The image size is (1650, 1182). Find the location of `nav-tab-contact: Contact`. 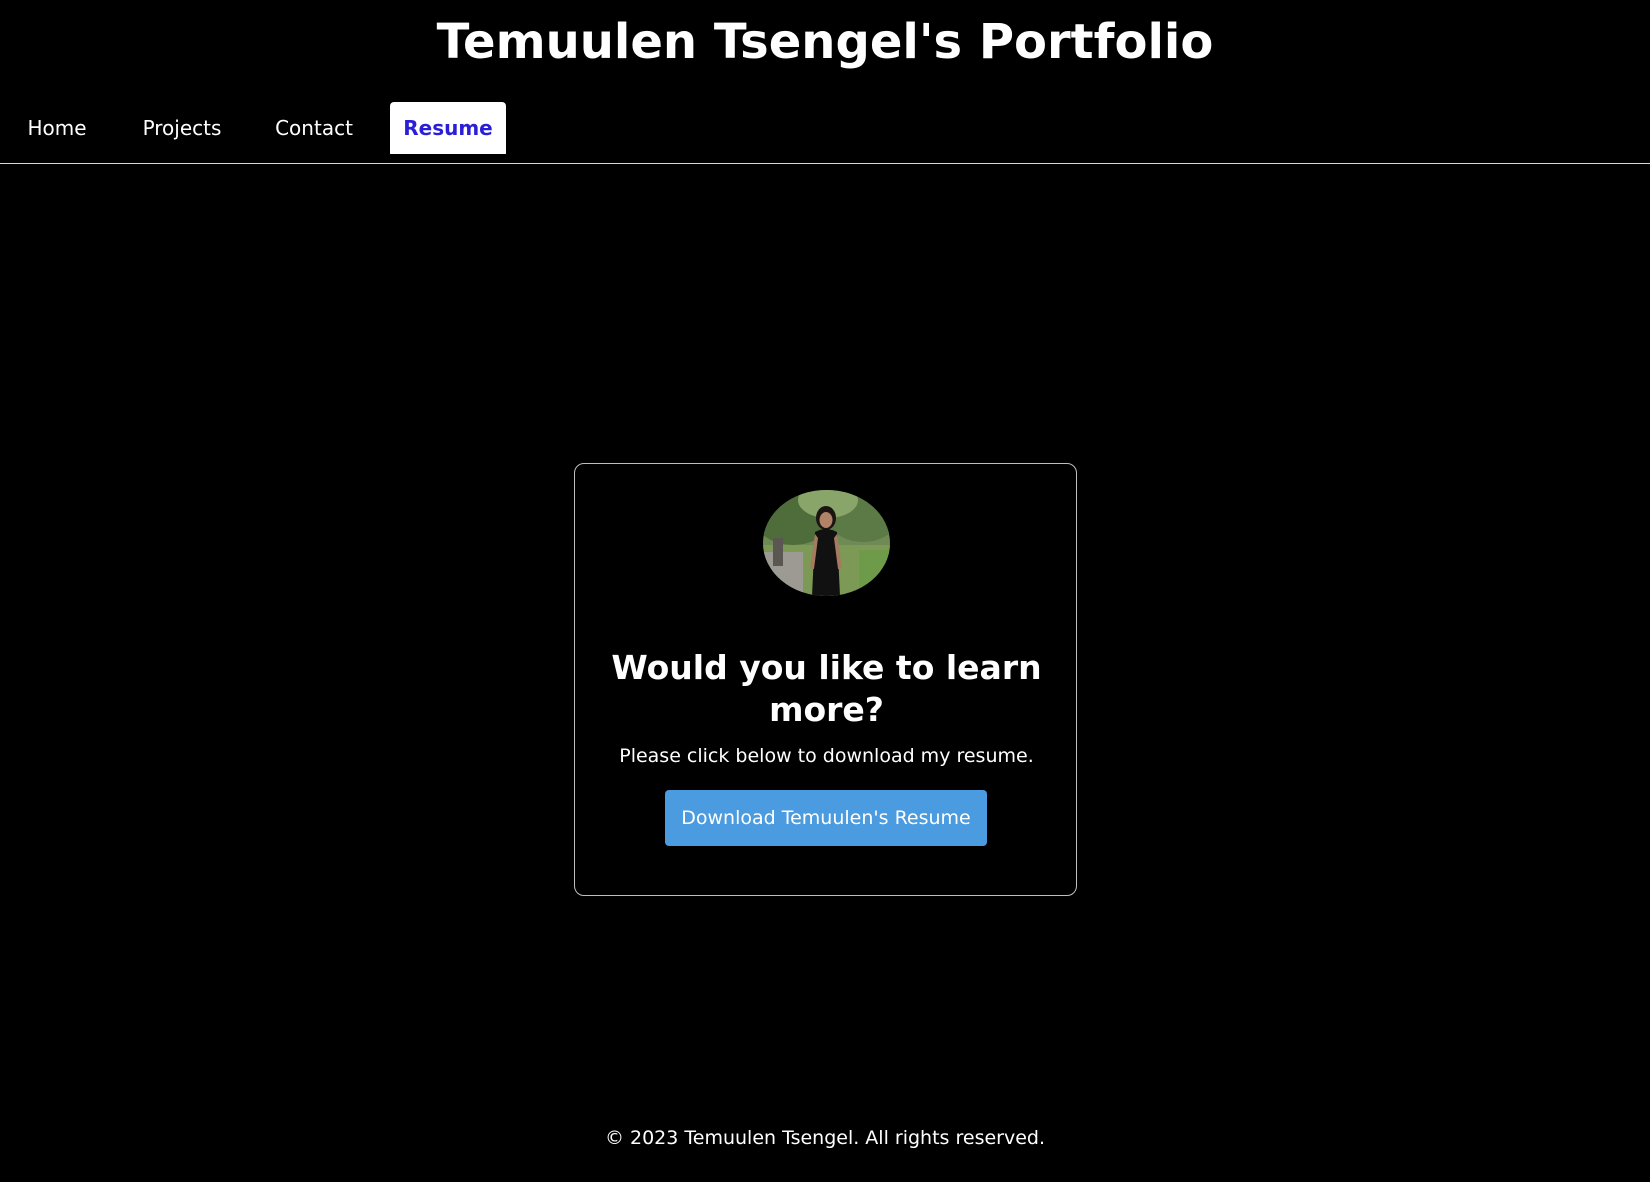

nav-tab-contact: Contact is located at coordinates (314, 128).